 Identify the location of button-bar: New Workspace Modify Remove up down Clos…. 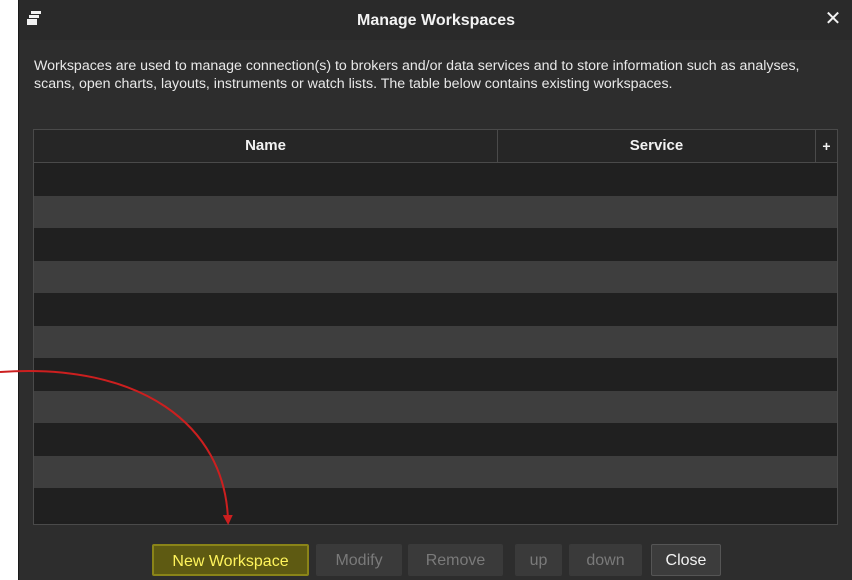
(435, 555).